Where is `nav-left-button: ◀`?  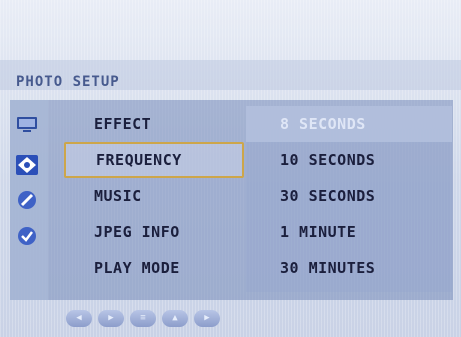 nav-left-button: ◀ is located at coordinates (79, 318).